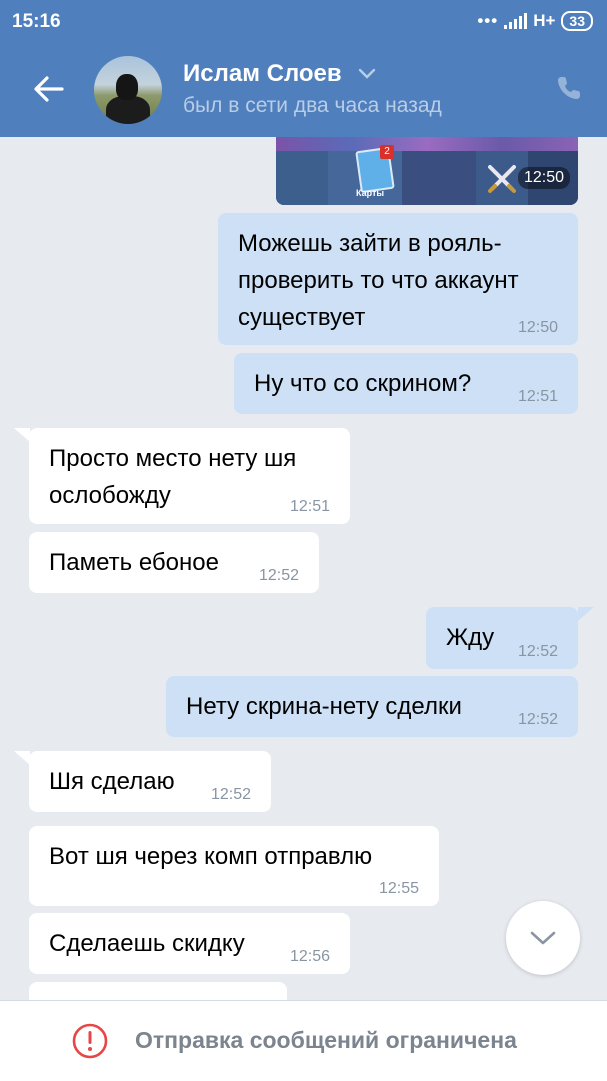 This screenshot has height=1081, width=607. I want to click on network-type: H+, so click(544, 20).